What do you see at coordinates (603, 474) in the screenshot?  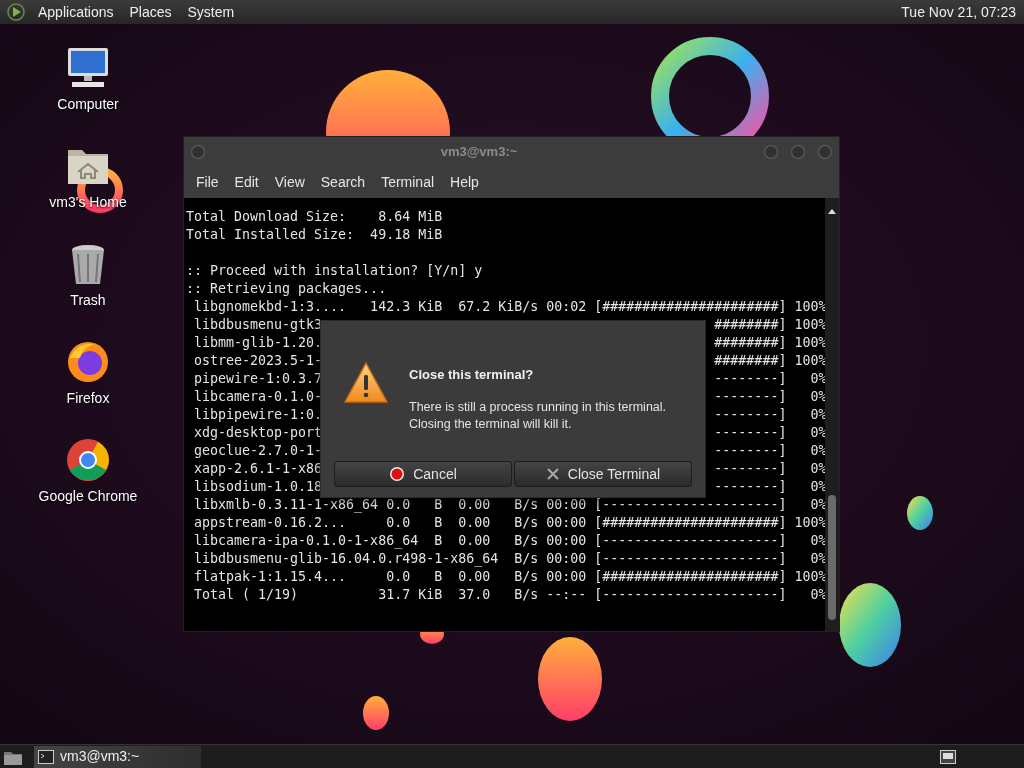 I see `close-terminal-button: Close Terminal` at bounding box center [603, 474].